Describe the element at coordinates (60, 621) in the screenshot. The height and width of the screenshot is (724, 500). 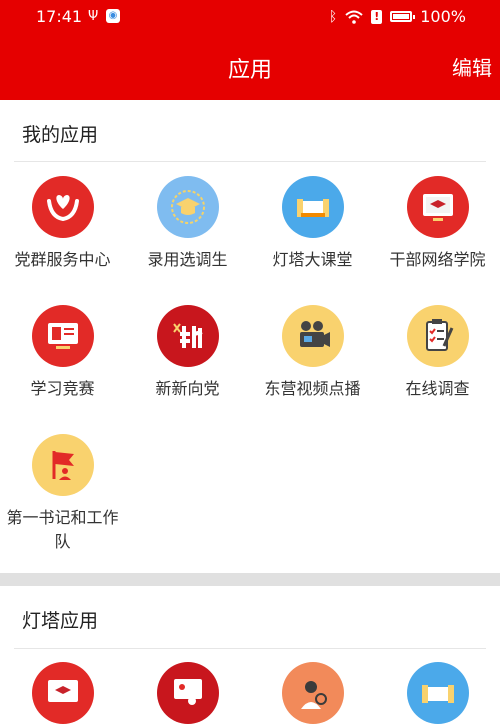
I see `section-title-lighthouse-apps: 灯塔应用` at that location.